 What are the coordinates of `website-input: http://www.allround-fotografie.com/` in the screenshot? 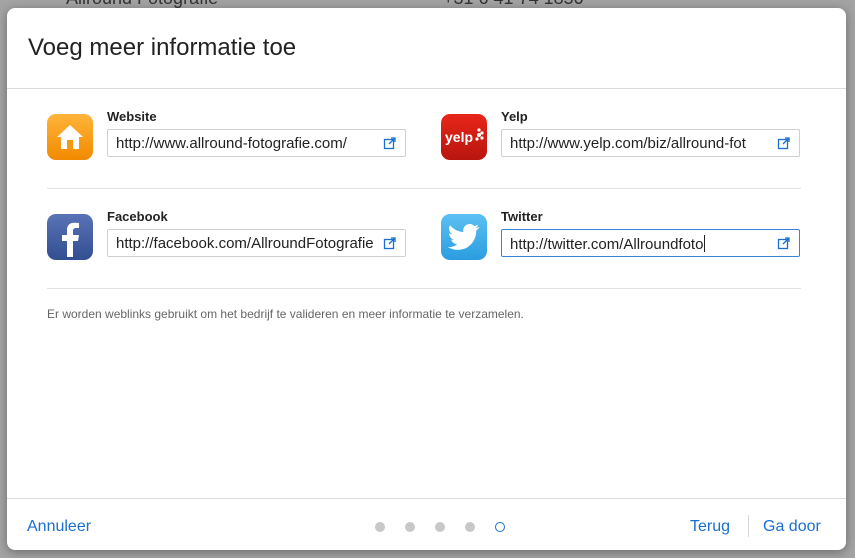 It's located at (256, 143).